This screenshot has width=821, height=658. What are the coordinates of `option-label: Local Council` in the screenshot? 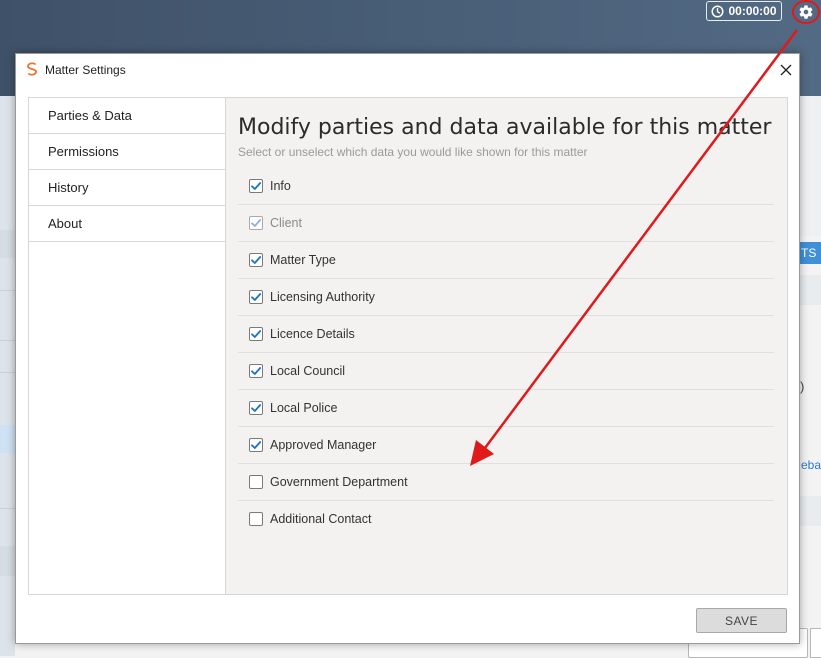 It's located at (308, 371).